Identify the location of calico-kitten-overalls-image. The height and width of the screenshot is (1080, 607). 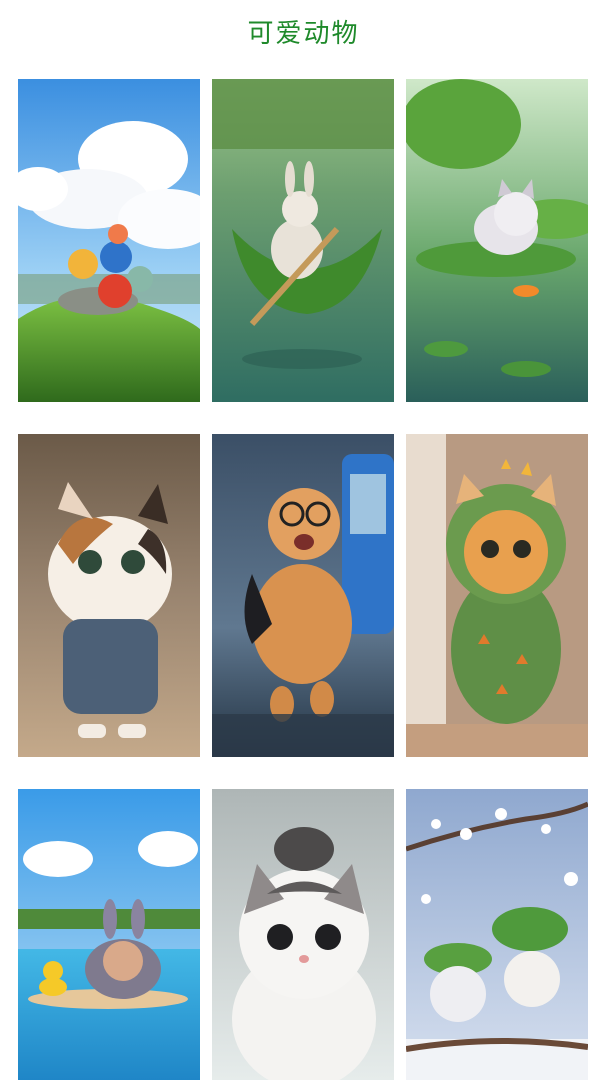
(109, 595).